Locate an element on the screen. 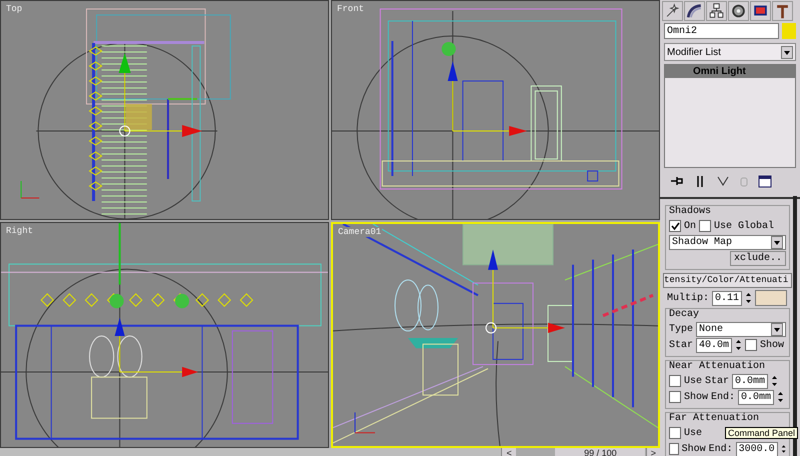  hierarchy-icon is located at coordinates (716, 11).